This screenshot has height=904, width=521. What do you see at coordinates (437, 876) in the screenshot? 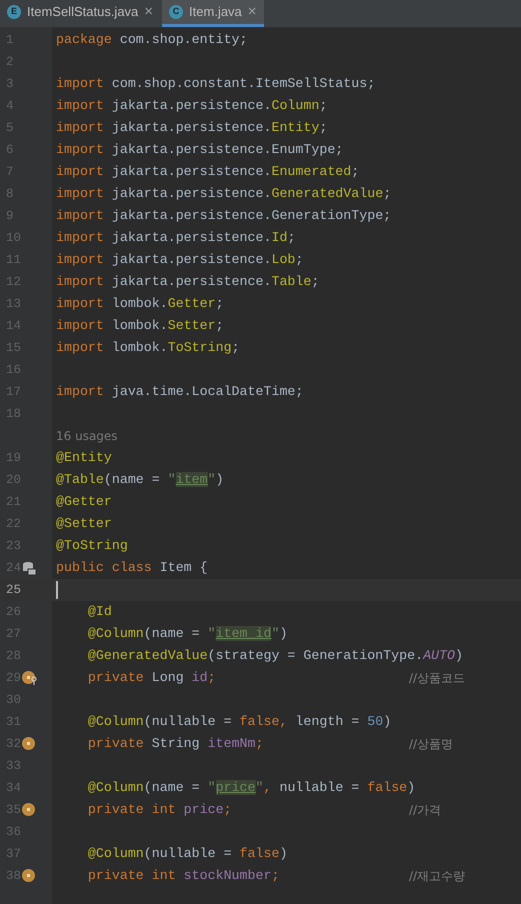
I see `code-comment: //재고수량` at bounding box center [437, 876].